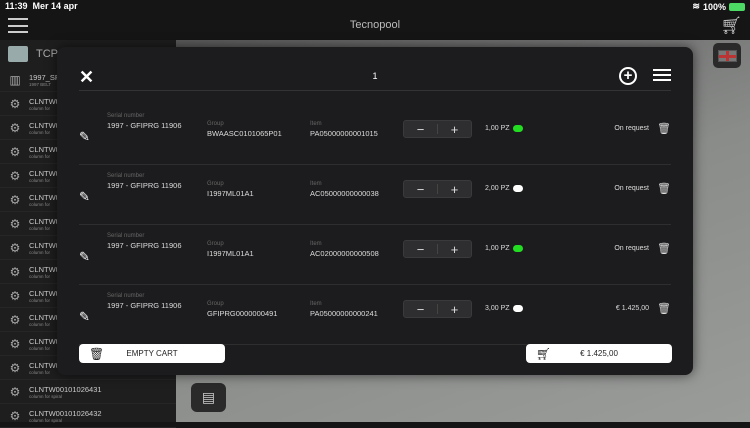 This screenshot has height=428, width=750. I want to click on nav-bar: Tecnopool 🛒︎, so click(375, 26).